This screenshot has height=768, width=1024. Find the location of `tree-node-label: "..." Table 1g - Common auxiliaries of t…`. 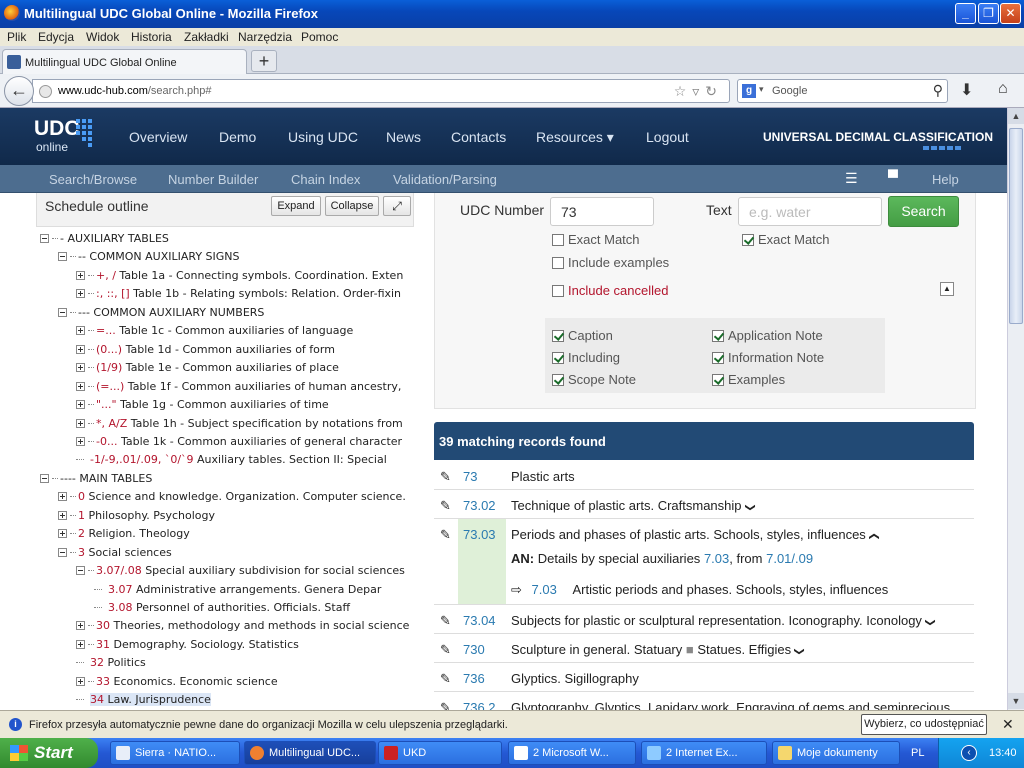

tree-node-label: "..." Table 1g - Common auxiliaries of t… is located at coordinates (212, 404).